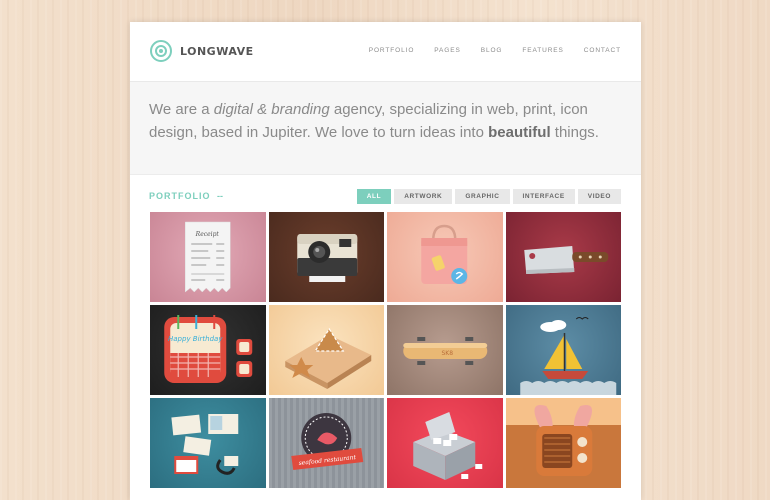 Image resolution: width=770 pixels, height=500 pixels. What do you see at coordinates (448, 446) in the screenshot?
I see `box-icon` at bounding box center [448, 446].